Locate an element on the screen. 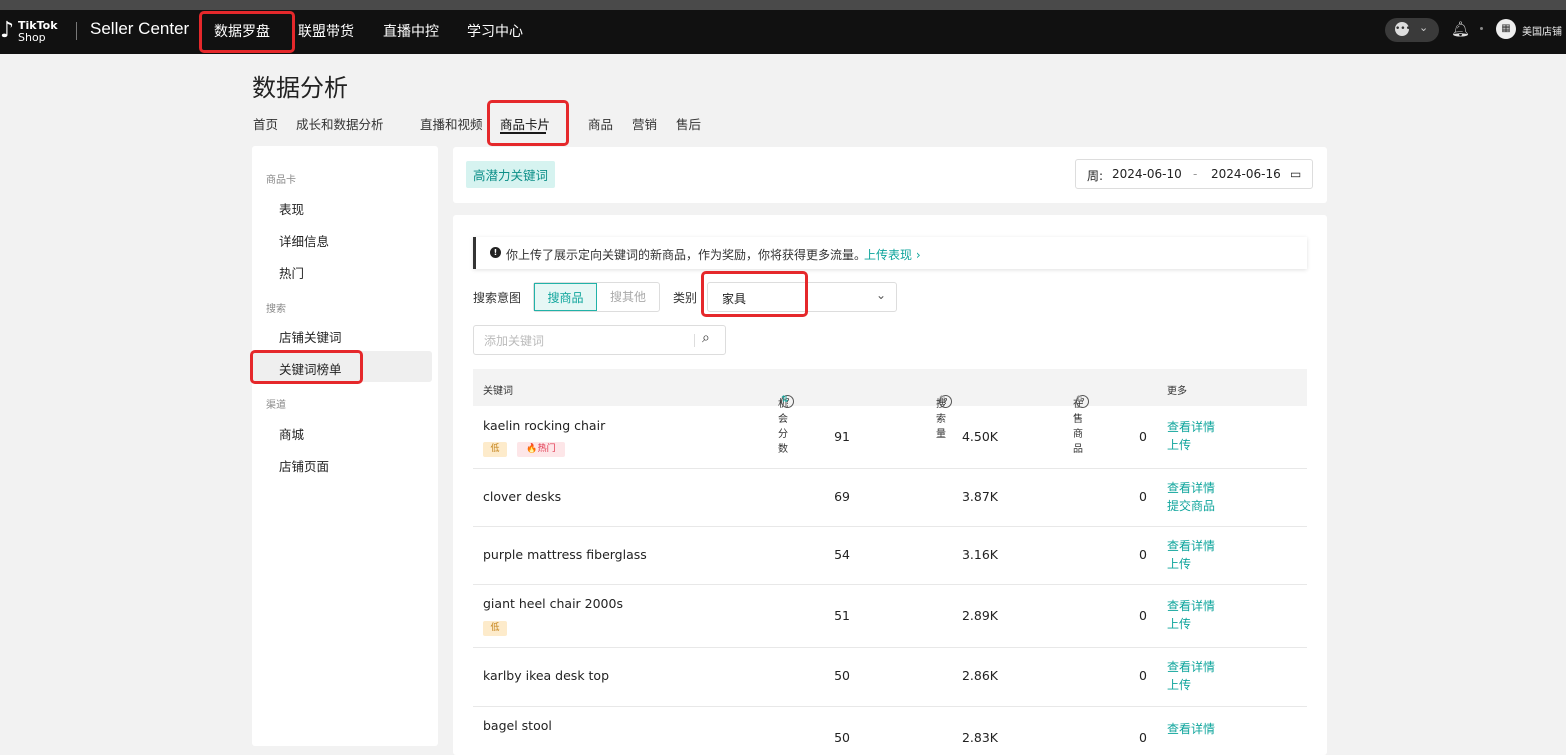 The width and height of the screenshot is (1566, 755). row-keyword: karlby ikea desk top is located at coordinates (546, 675).